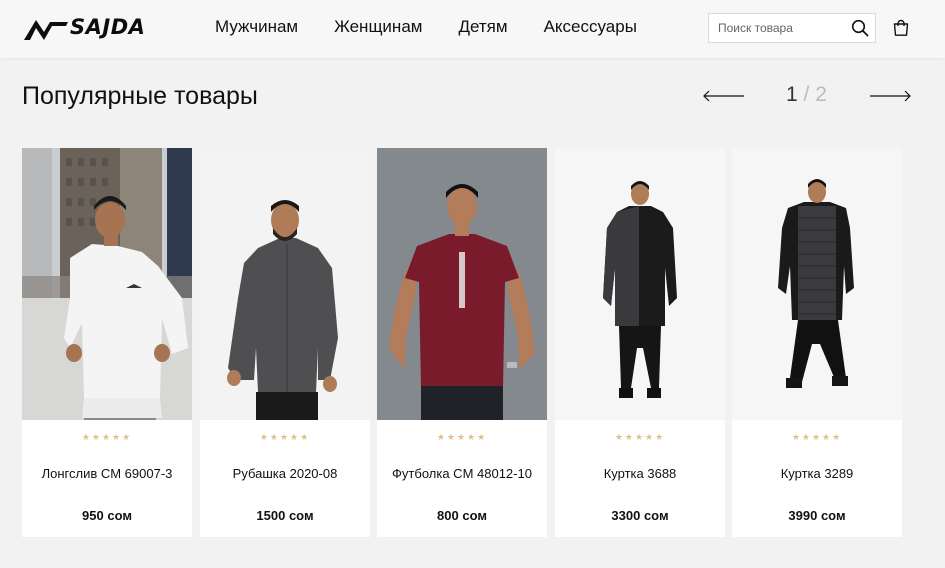 This screenshot has height=568, width=945. What do you see at coordinates (462, 473) in the screenshot?
I see `product-name: Футболка CM 48012-10` at bounding box center [462, 473].